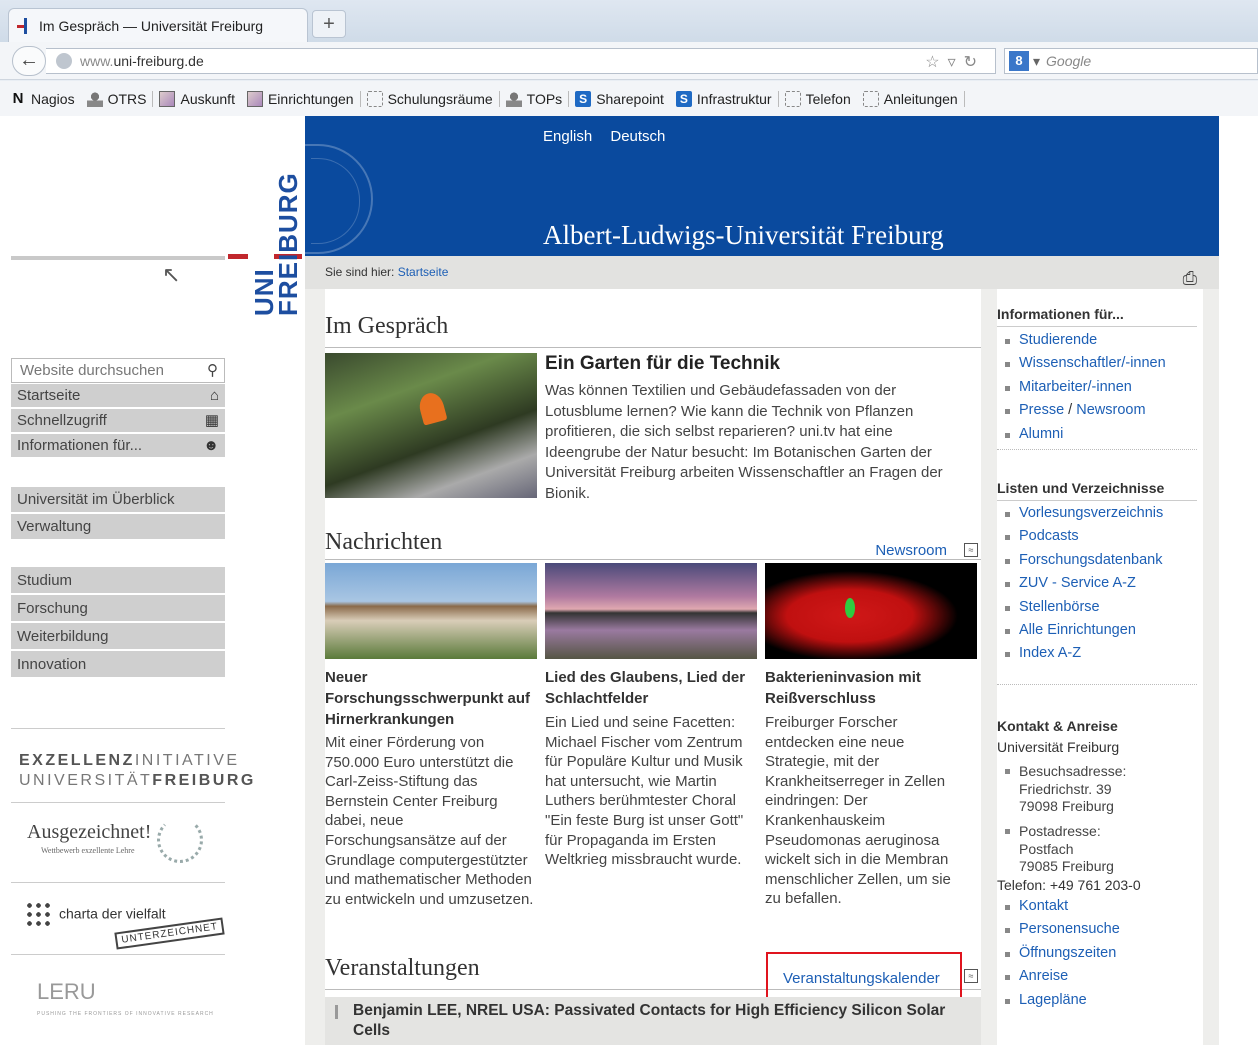 The image size is (1258, 1045). What do you see at coordinates (1100, 536) in the screenshot?
I see `sidebar-link-podcasts: Podcasts` at bounding box center [1100, 536].